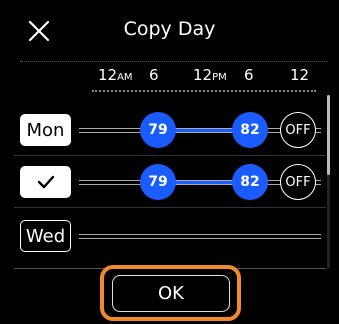 This screenshot has width=339, height=324. I want to click on day-label: Wed, so click(45, 236).